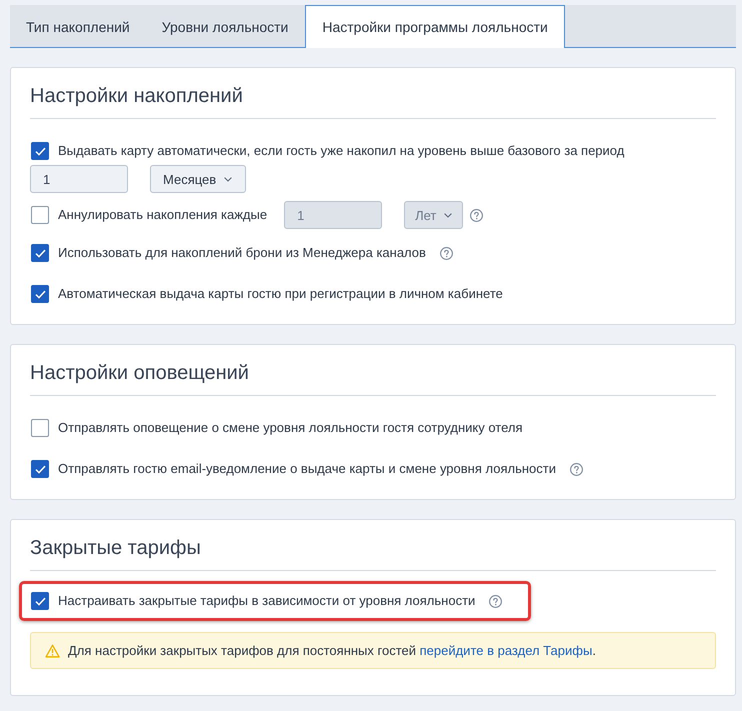 This screenshot has height=711, width=742. I want to click on option-label: Аннулировать накопления каждые, so click(163, 215).